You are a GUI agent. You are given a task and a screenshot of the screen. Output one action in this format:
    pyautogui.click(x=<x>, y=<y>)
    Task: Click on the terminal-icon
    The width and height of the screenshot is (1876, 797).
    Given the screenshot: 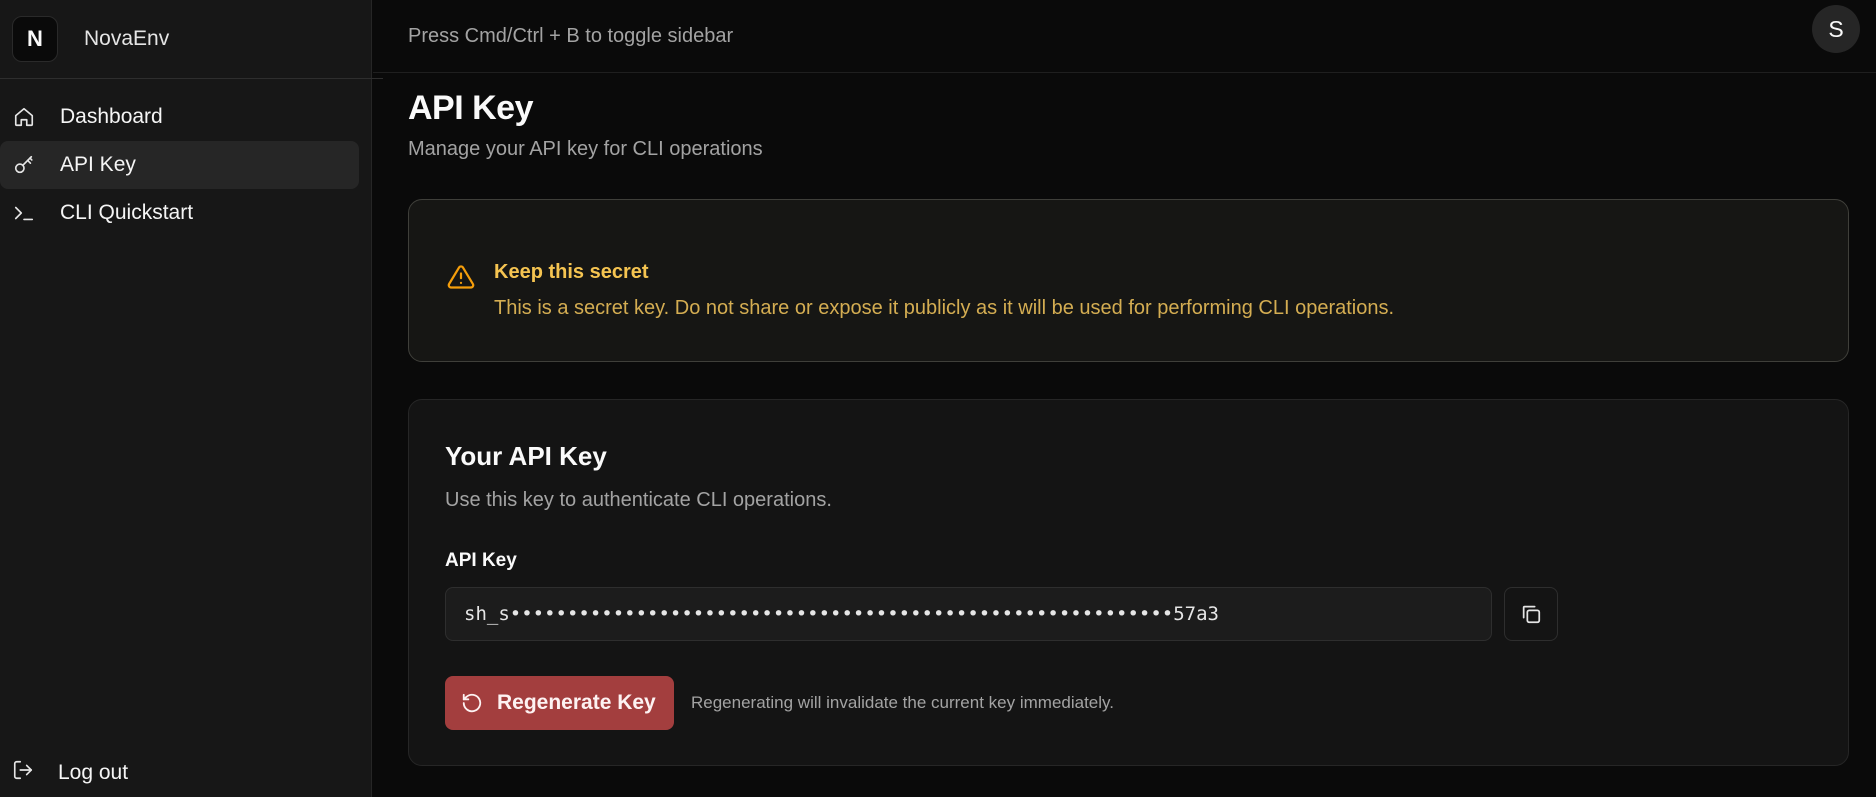 What is the action you would take?
    pyautogui.click(x=24, y=213)
    